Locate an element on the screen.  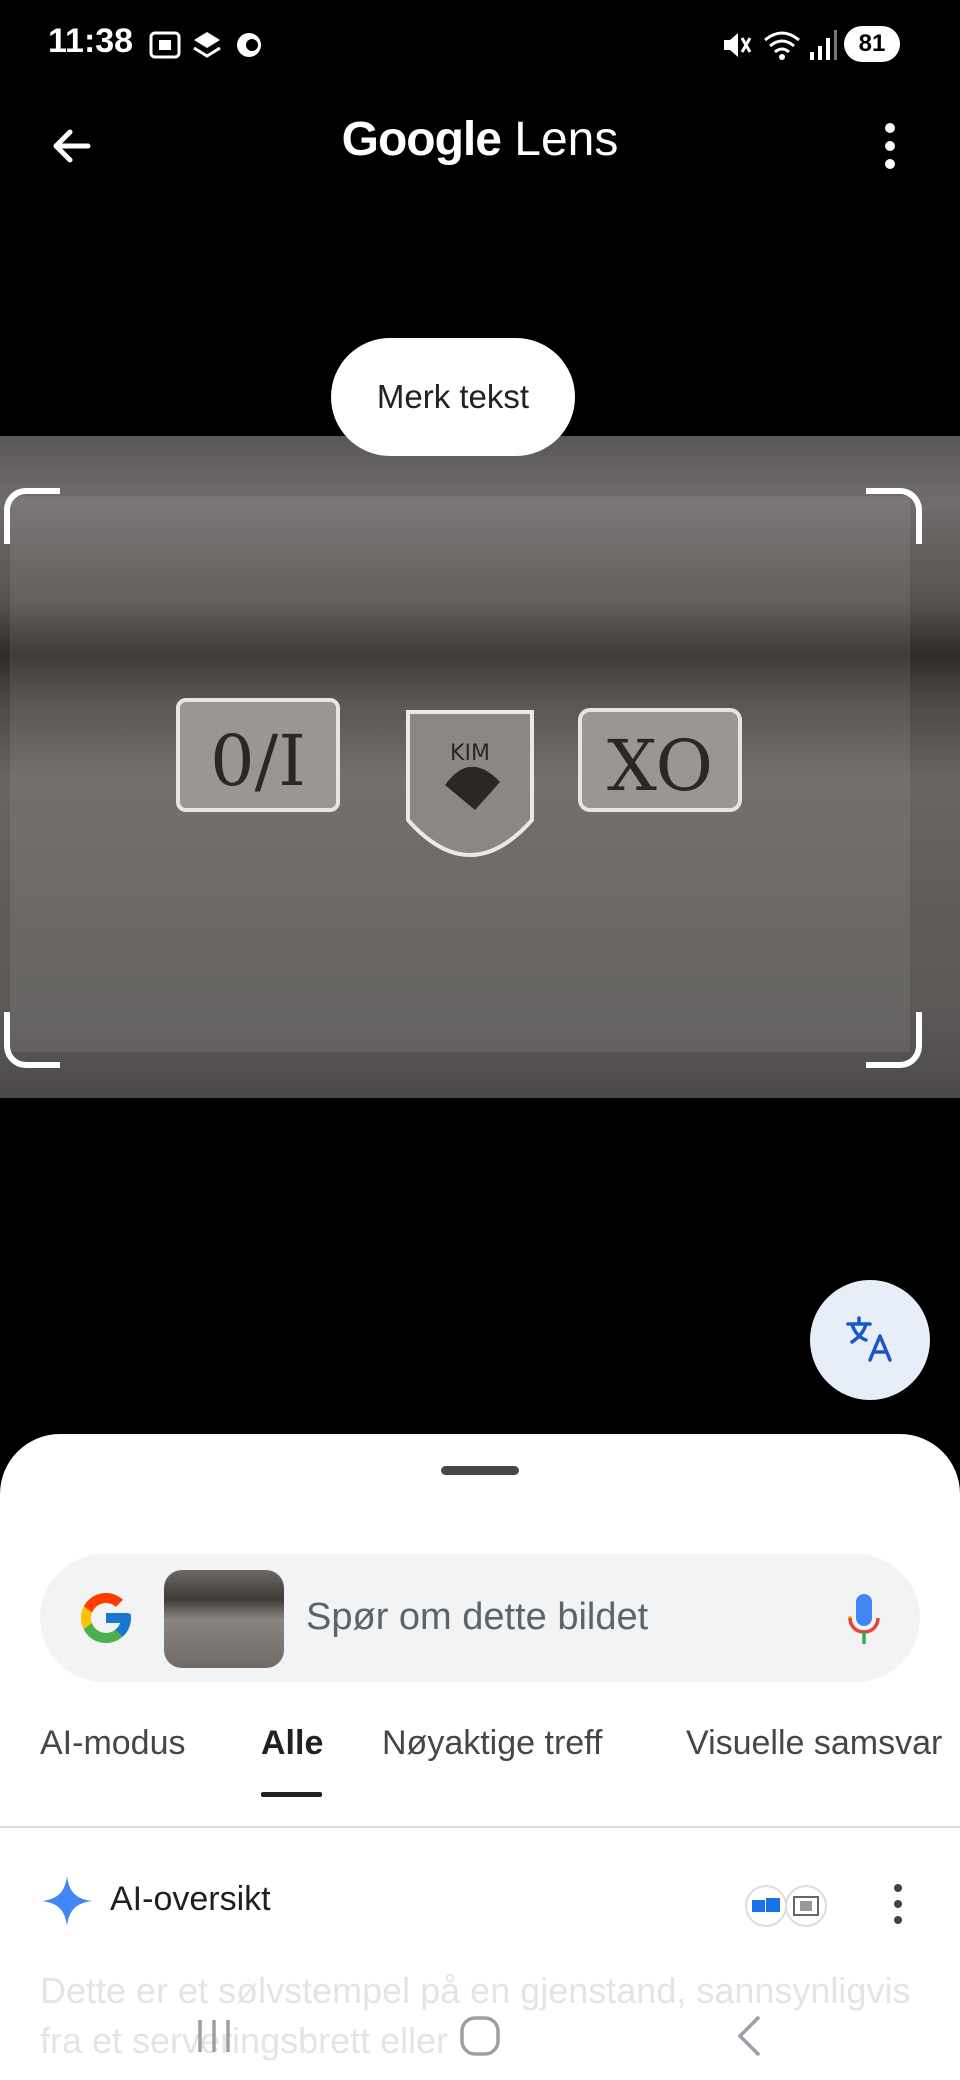
select-text-button: Merk tekst is located at coordinates (453, 397).